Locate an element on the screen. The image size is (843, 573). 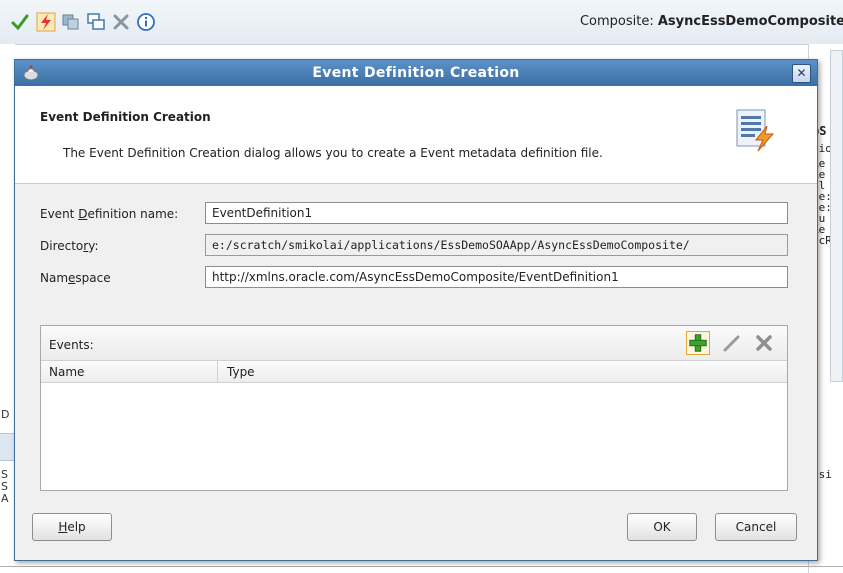
events-label: Events: is located at coordinates (71, 345).